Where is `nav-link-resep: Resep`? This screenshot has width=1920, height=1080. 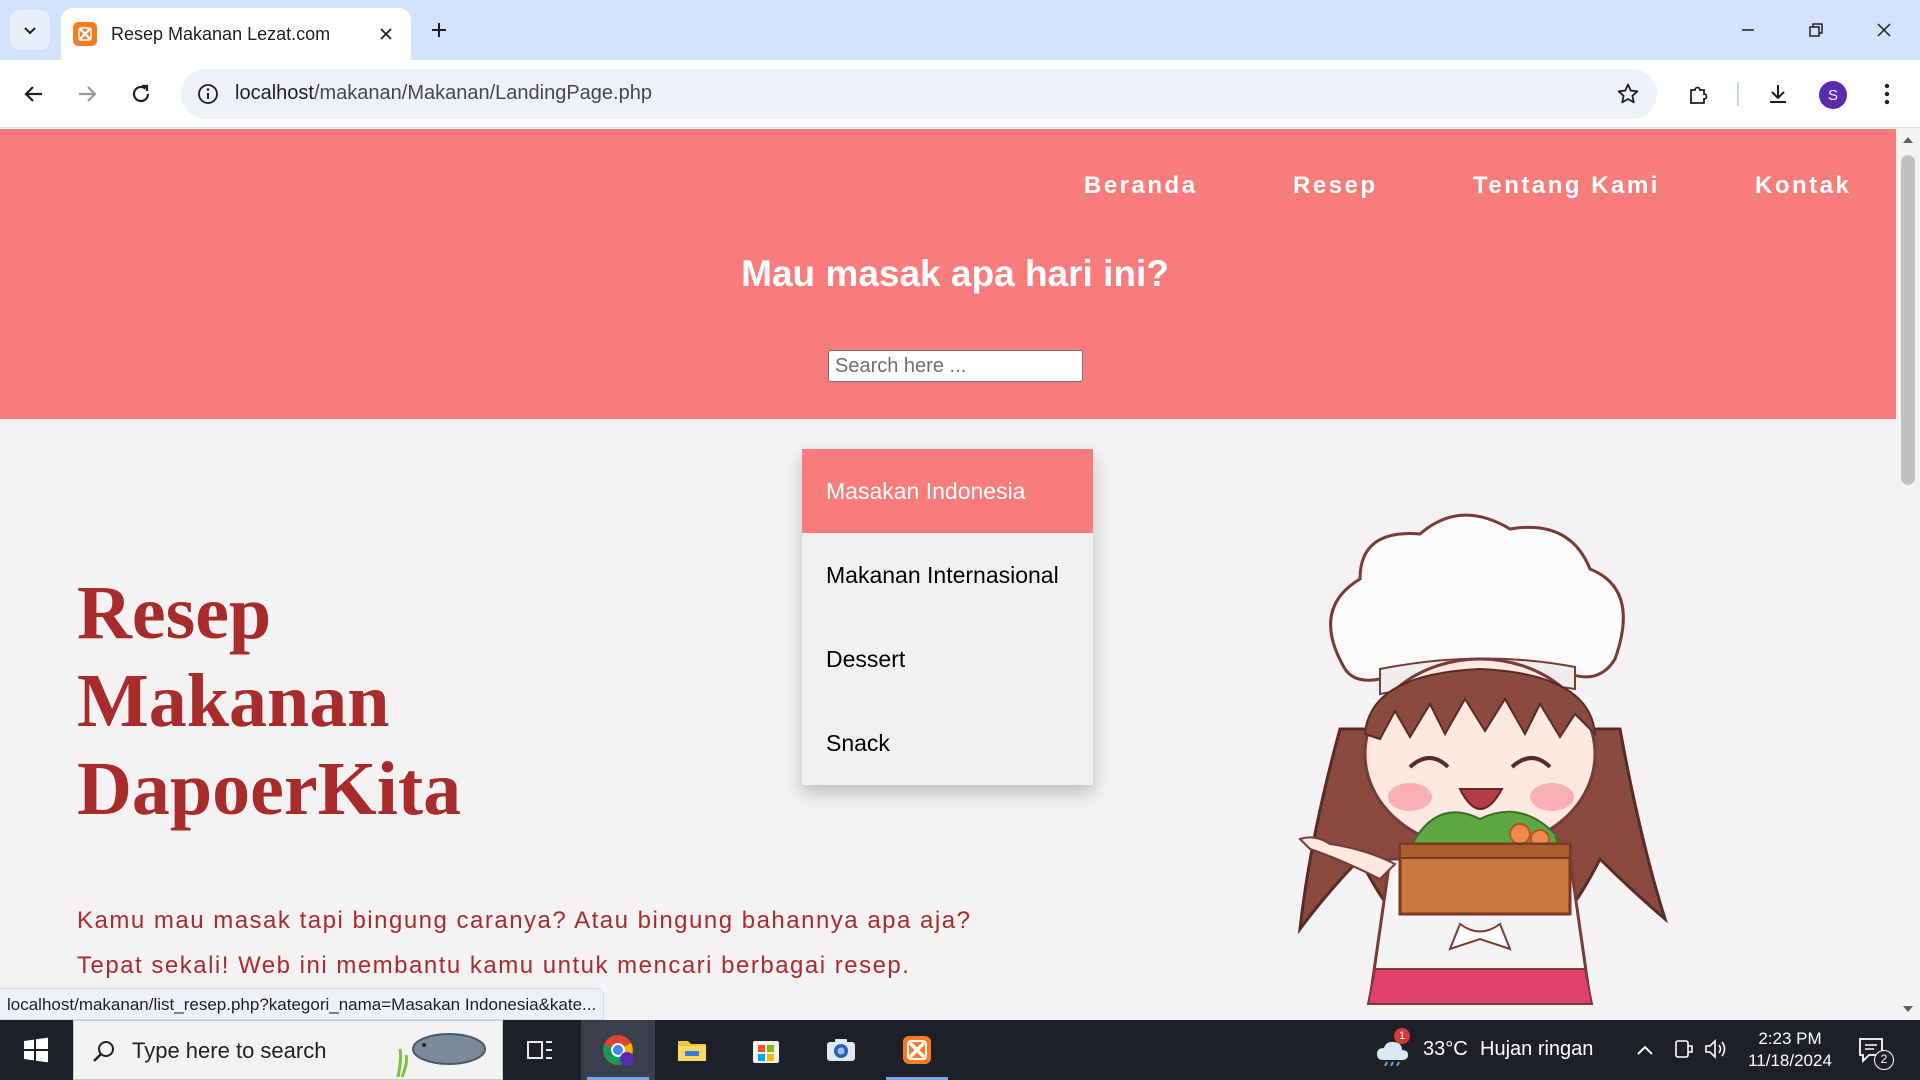 nav-link-resep: Resep is located at coordinates (1335, 186).